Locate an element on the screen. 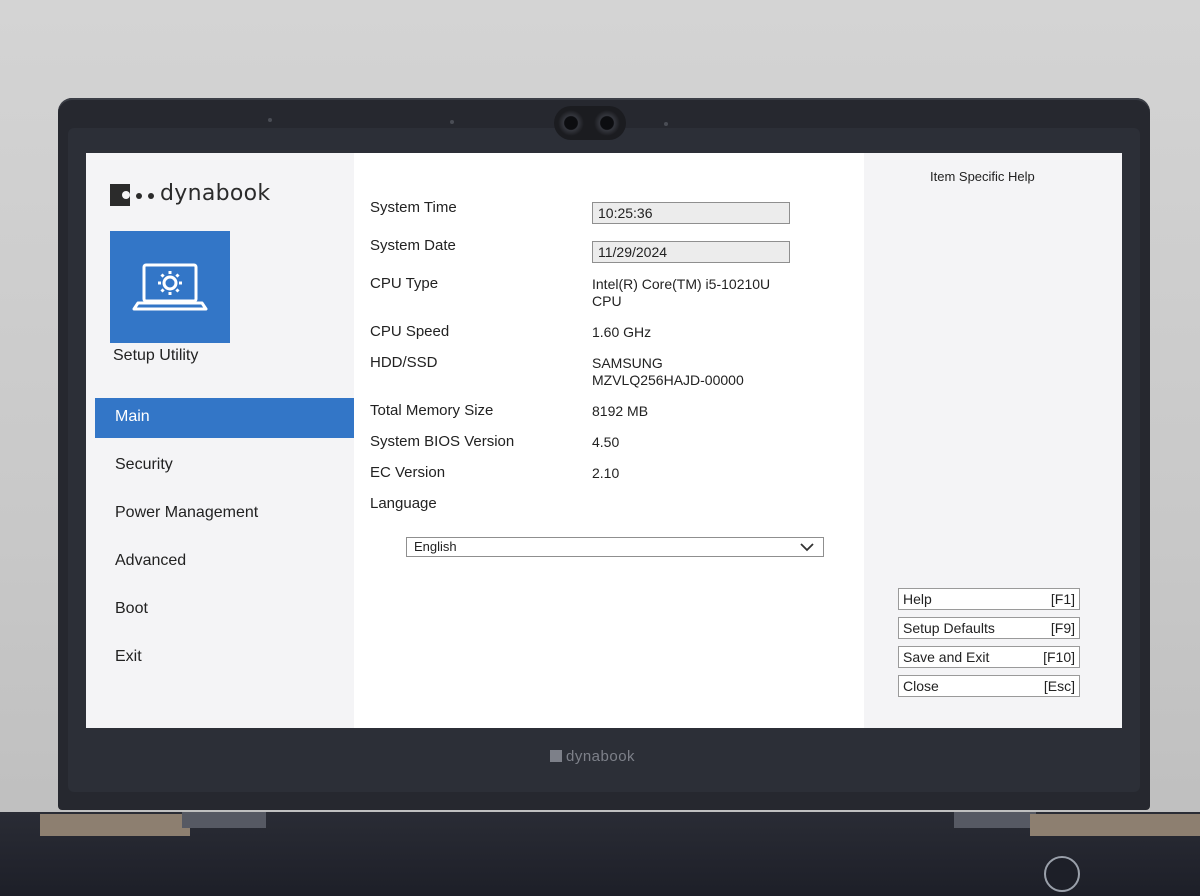 This screenshot has width=1200, height=896. total-memory-value: 8192 MB is located at coordinates (620, 411).